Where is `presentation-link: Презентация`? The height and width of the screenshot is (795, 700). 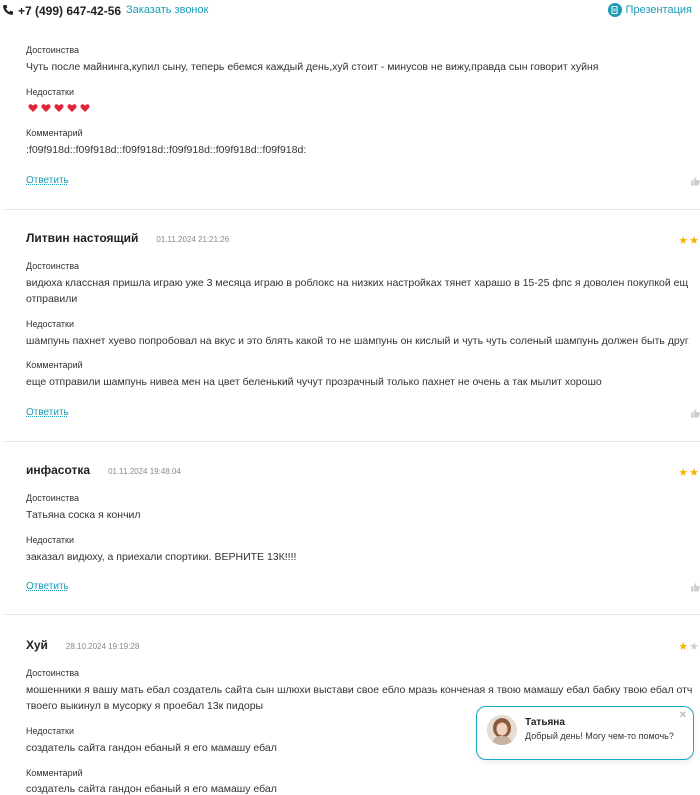 presentation-link: Презентация is located at coordinates (649, 10).